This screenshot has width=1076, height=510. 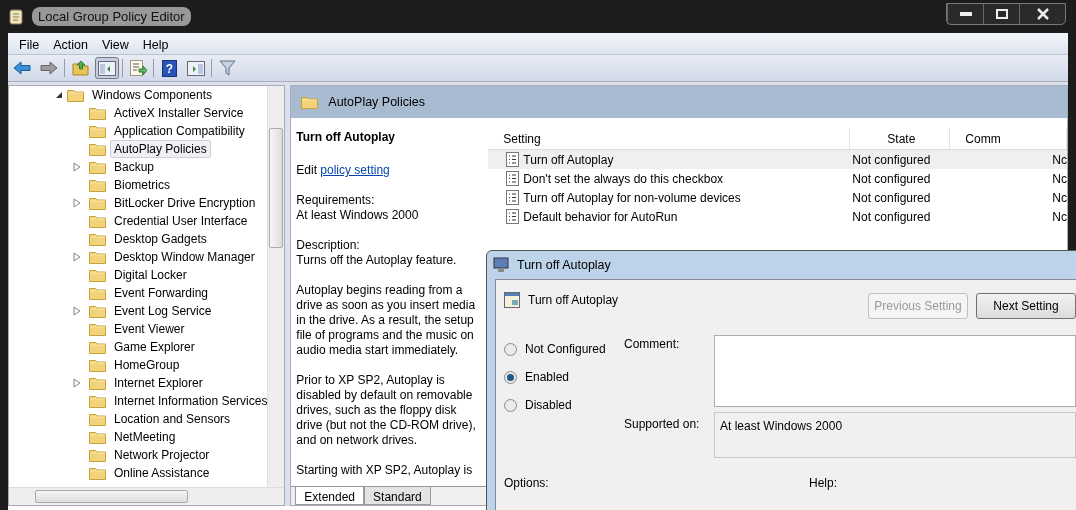 I want to click on horizontal-scrollbar, so click(x=147, y=496).